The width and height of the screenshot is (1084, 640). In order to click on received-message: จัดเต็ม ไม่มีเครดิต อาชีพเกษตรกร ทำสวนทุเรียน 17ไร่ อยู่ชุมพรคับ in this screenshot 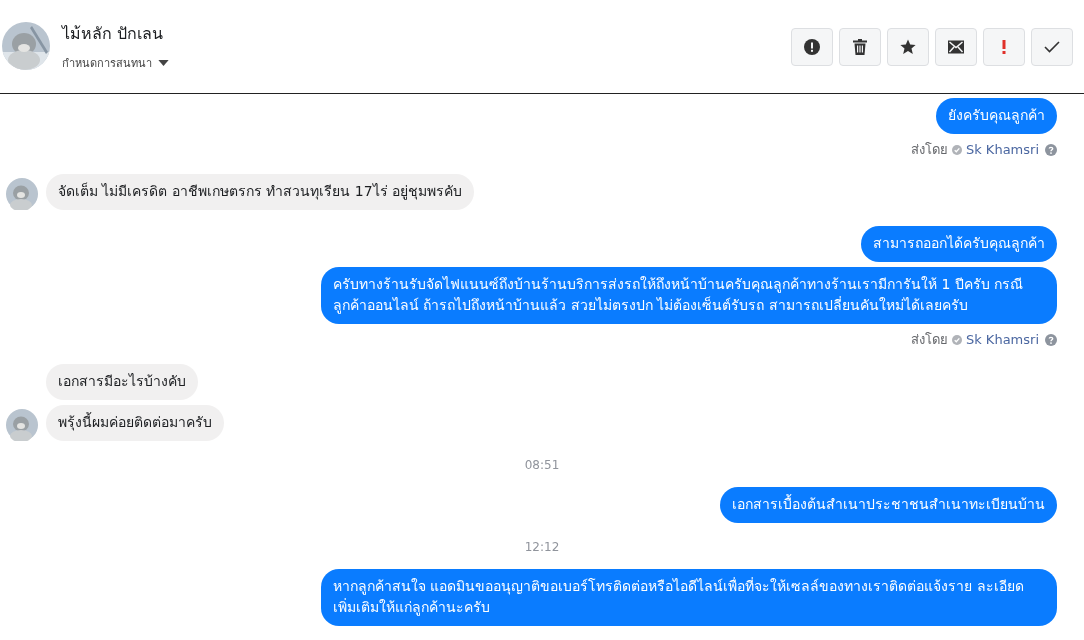, I will do `click(260, 192)`.